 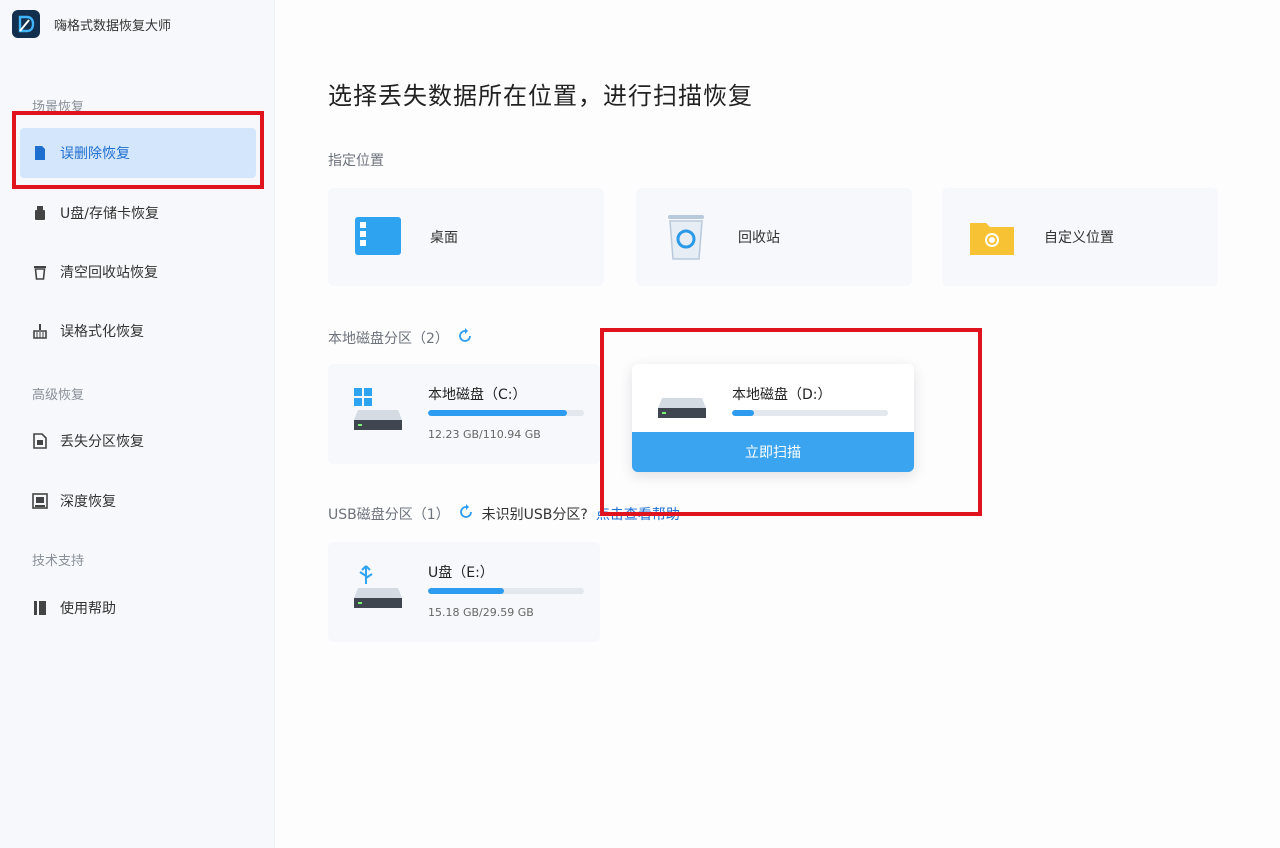 What do you see at coordinates (40, 153) in the screenshot?
I see `file-icon` at bounding box center [40, 153].